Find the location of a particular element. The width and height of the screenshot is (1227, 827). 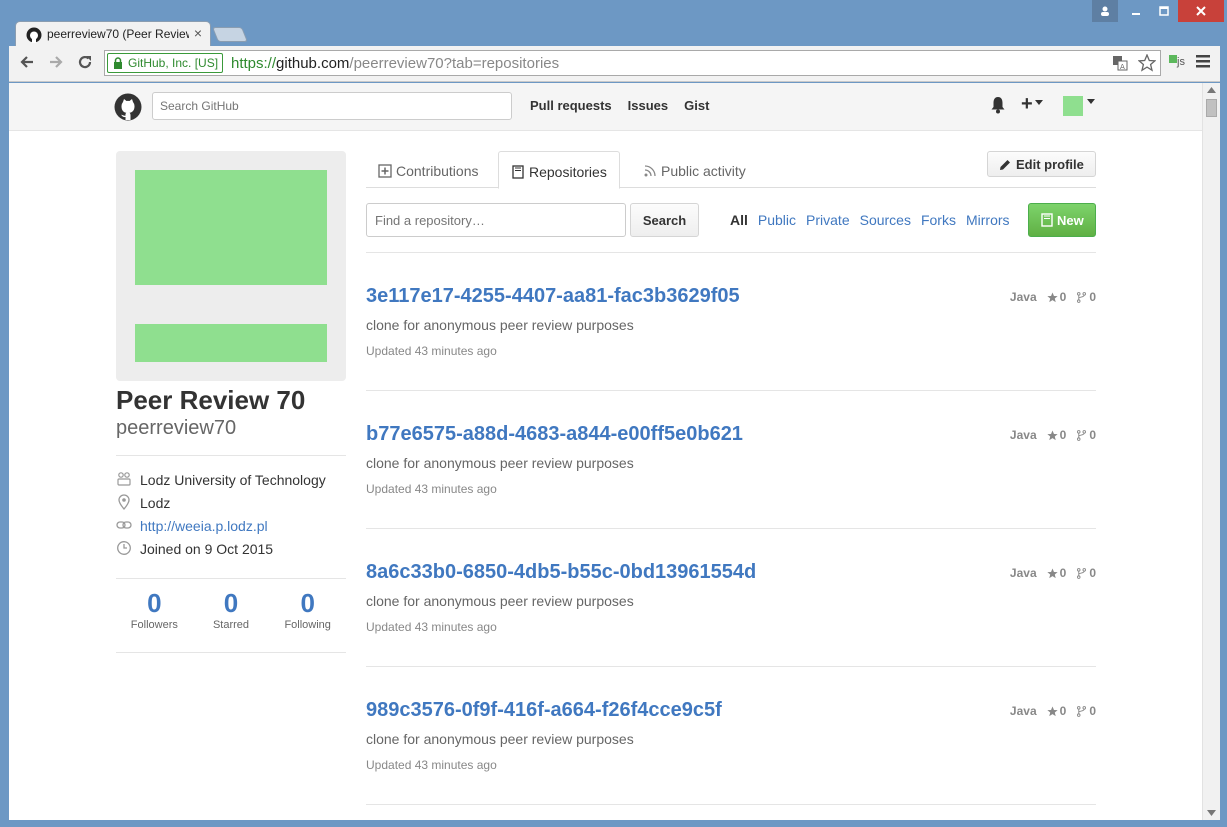

create-new-menu: + is located at coordinates (1032, 104).